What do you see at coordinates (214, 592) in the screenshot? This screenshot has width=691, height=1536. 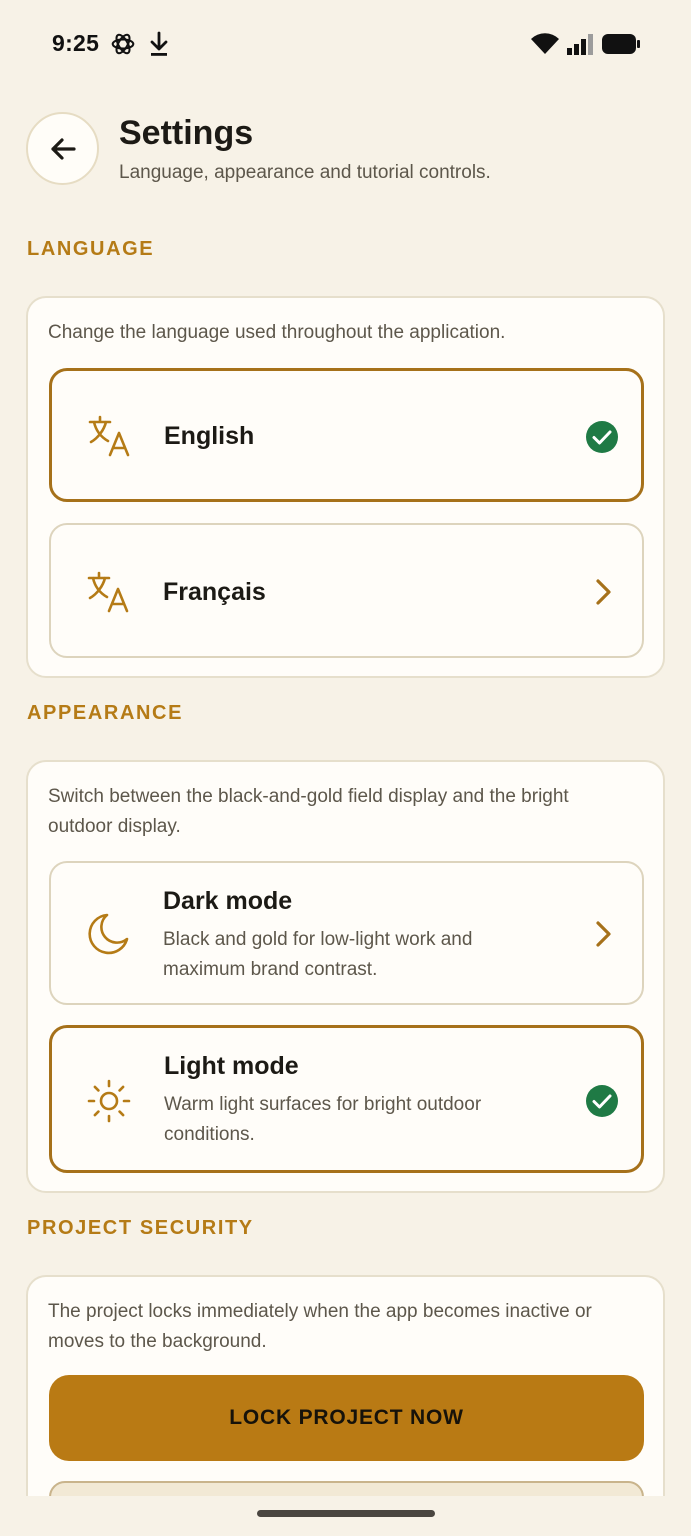 I see `language-option-label: Français` at bounding box center [214, 592].